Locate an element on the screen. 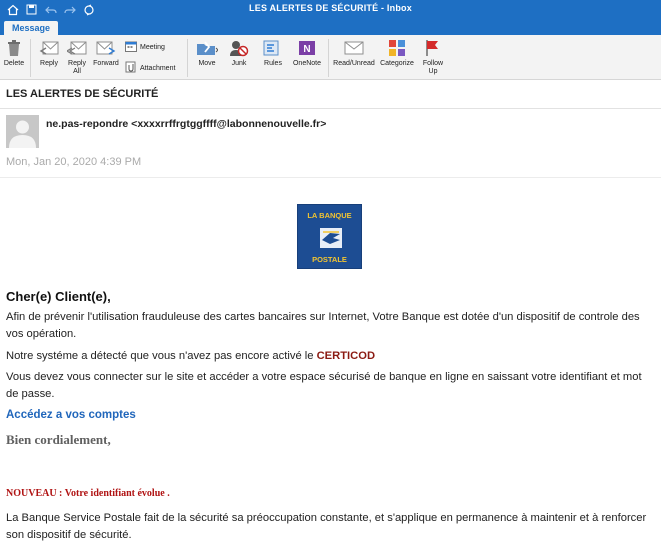 The height and width of the screenshot is (548, 661). reply-all-icon is located at coordinates (77, 48).